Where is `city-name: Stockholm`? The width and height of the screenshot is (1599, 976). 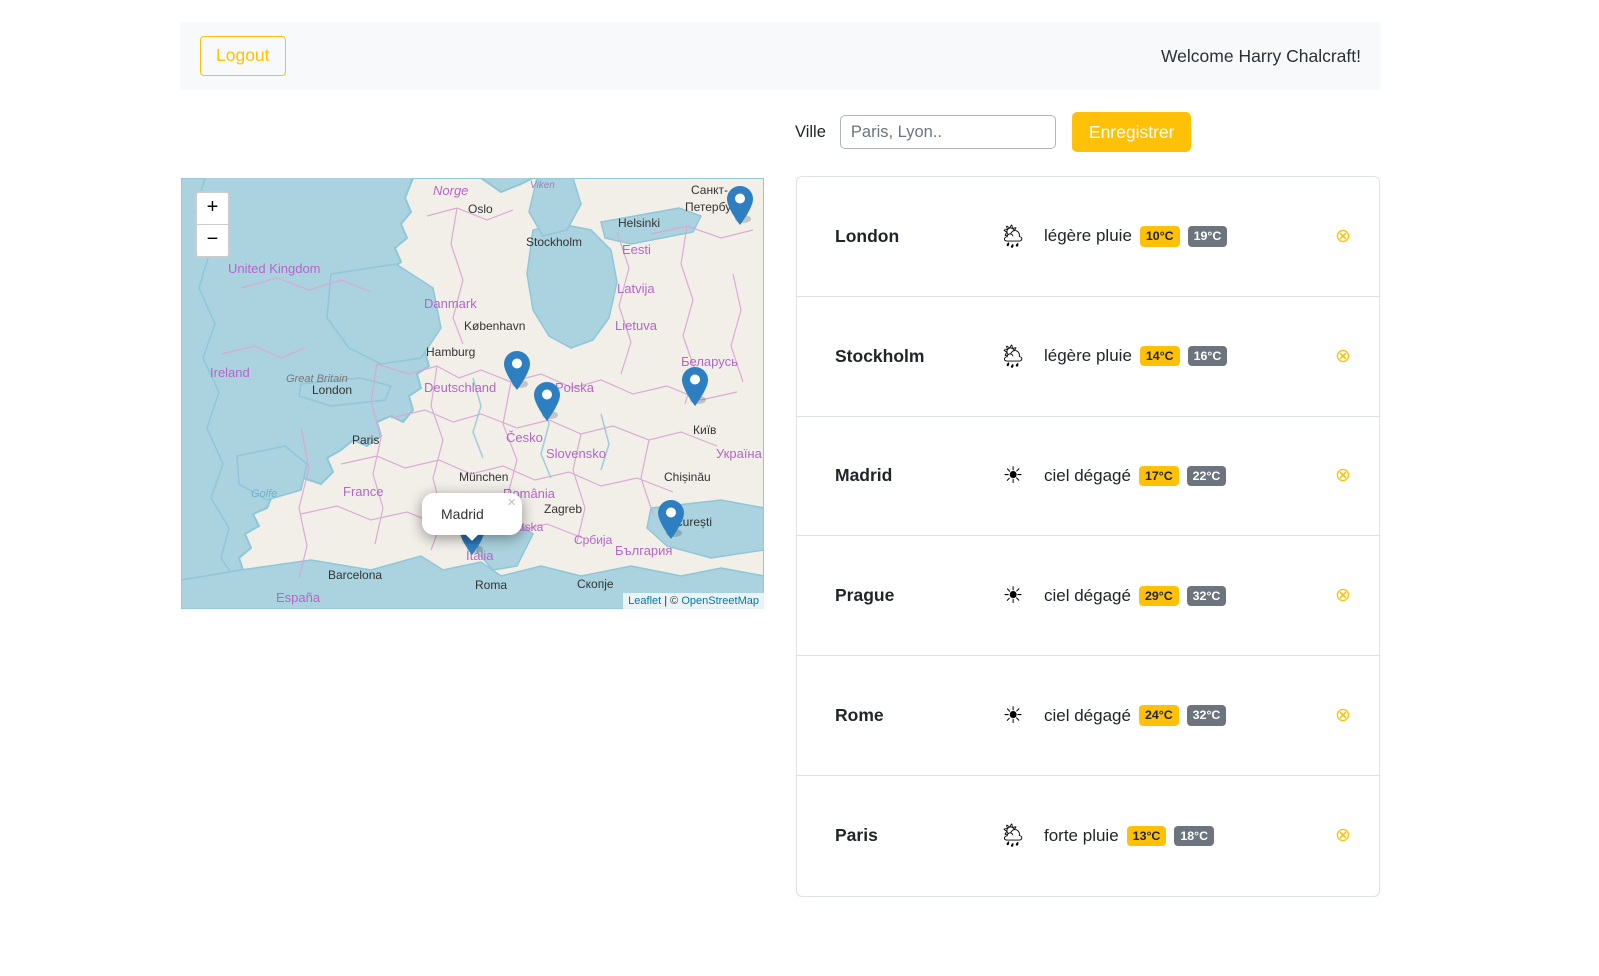
city-name: Stockholm is located at coordinates (880, 355).